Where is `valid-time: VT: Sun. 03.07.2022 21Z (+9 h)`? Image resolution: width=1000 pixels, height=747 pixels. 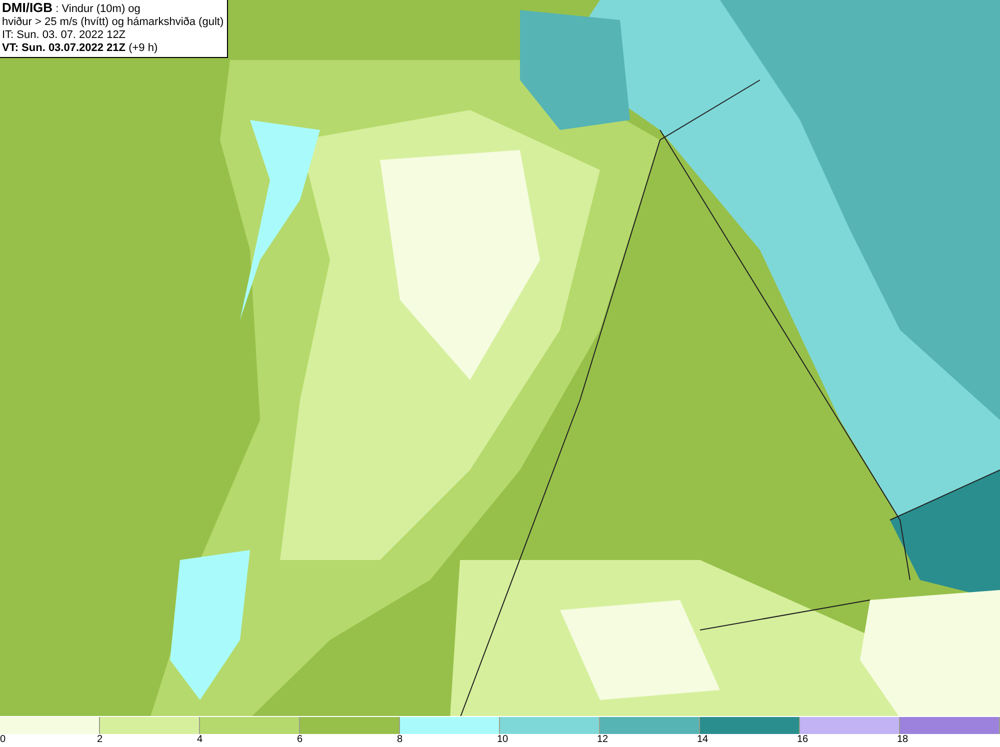
valid-time: VT: Sun. 03.07.2022 21Z (+9 h) is located at coordinates (80, 48).